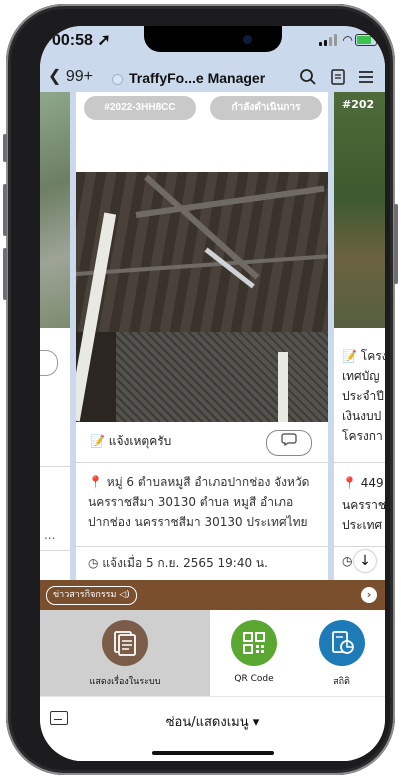 The image size is (401, 779). What do you see at coordinates (125, 643) in the screenshot?
I see `documents-icon` at bounding box center [125, 643].